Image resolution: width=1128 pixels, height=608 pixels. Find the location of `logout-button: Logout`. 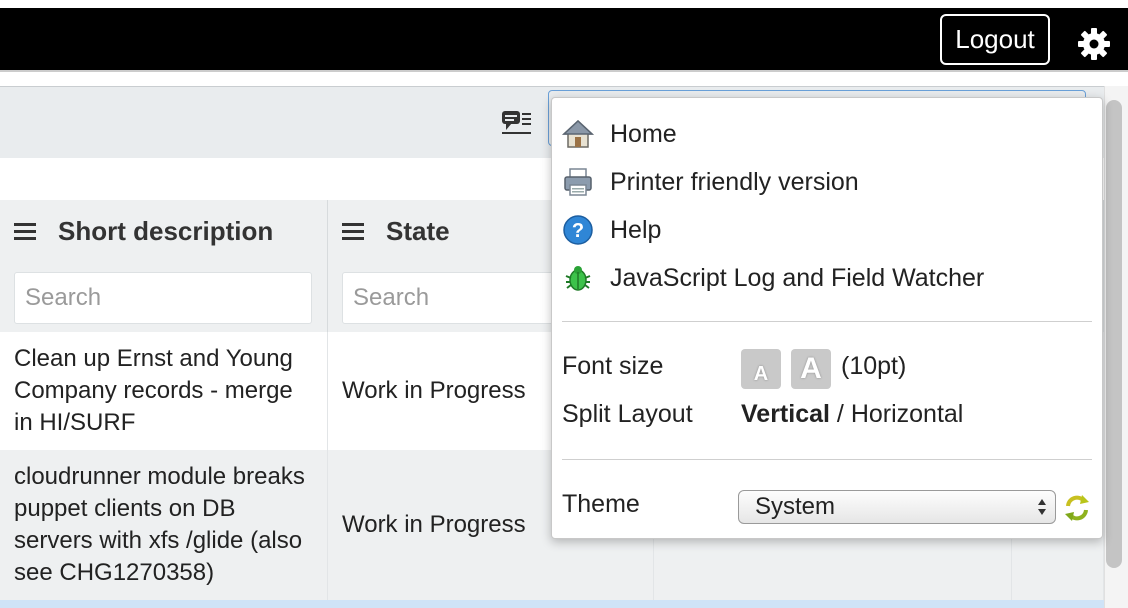

logout-button: Logout is located at coordinates (995, 39).